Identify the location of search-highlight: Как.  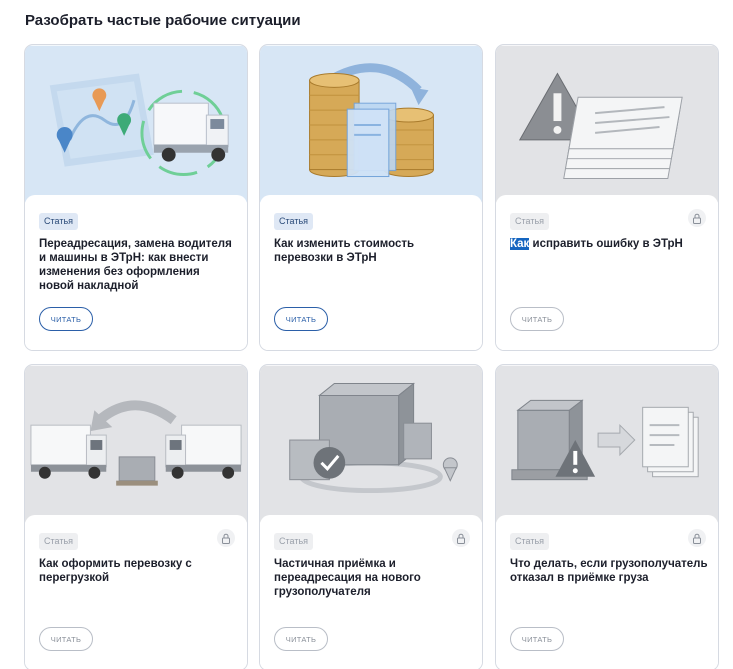
(520, 244).